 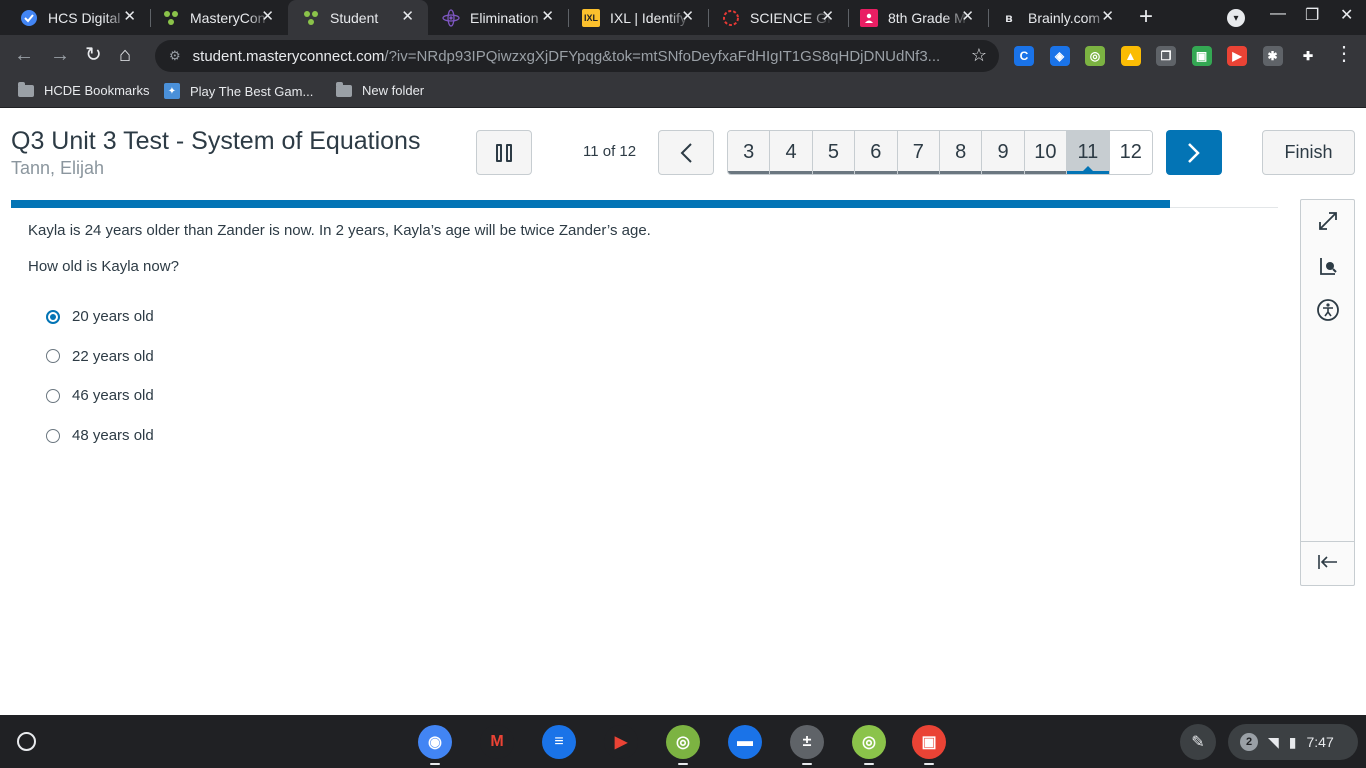 What do you see at coordinates (1344, 54) in the screenshot?
I see `chrome-menu-icon: ⋮` at bounding box center [1344, 54].